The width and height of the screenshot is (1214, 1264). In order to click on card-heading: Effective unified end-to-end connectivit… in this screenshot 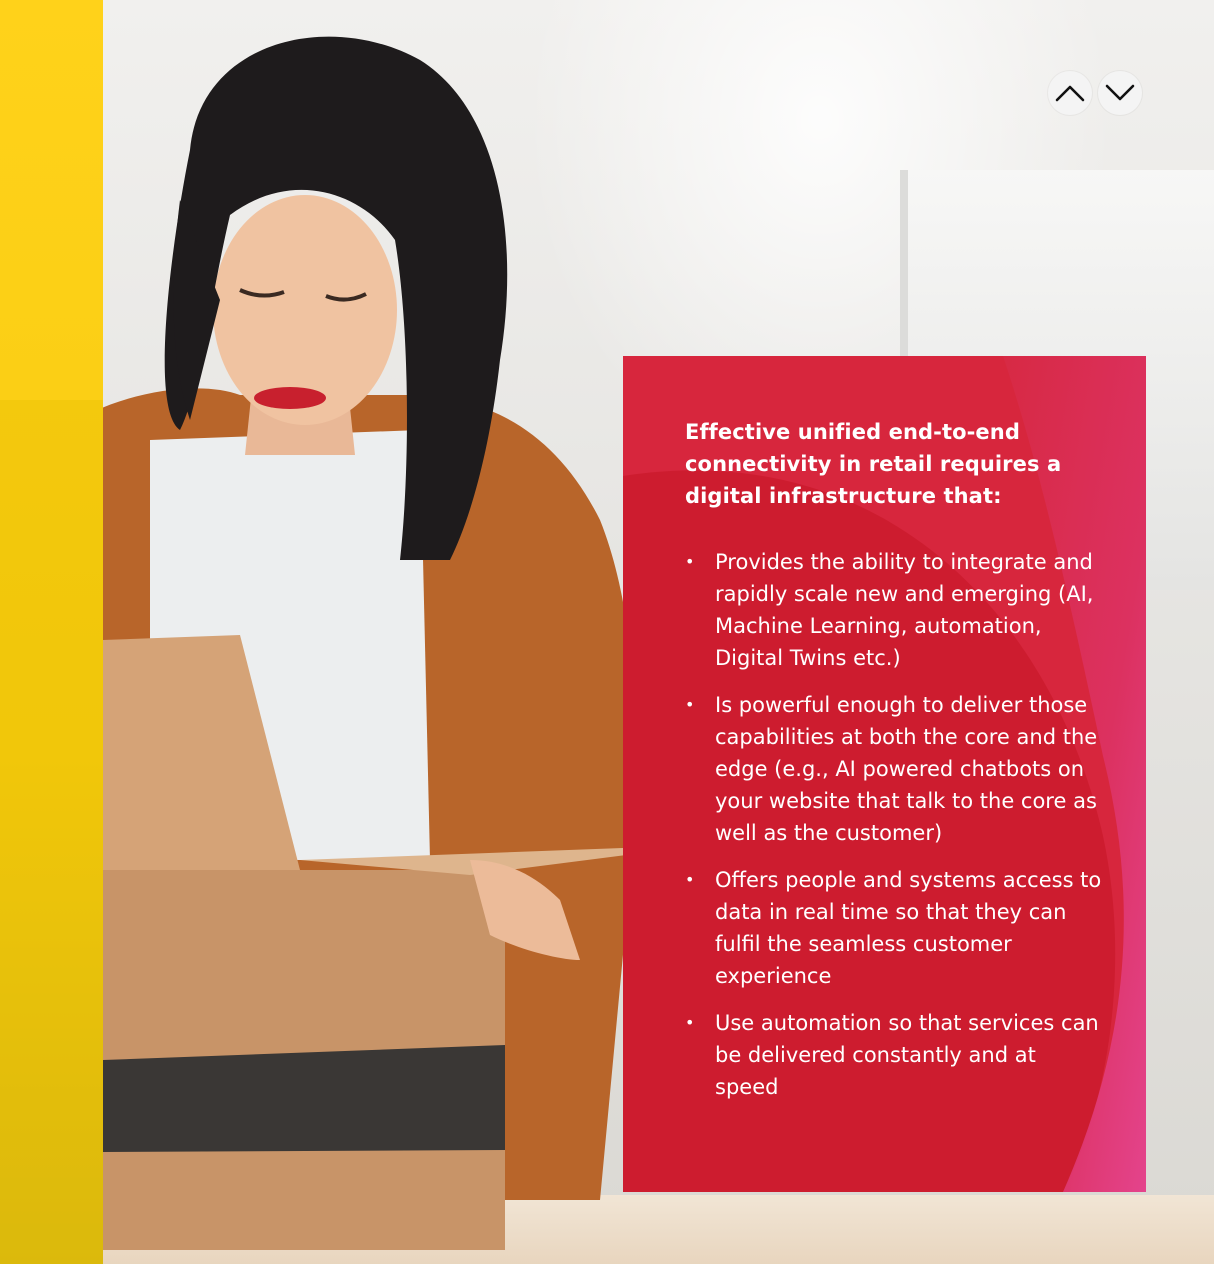, I will do `click(873, 464)`.